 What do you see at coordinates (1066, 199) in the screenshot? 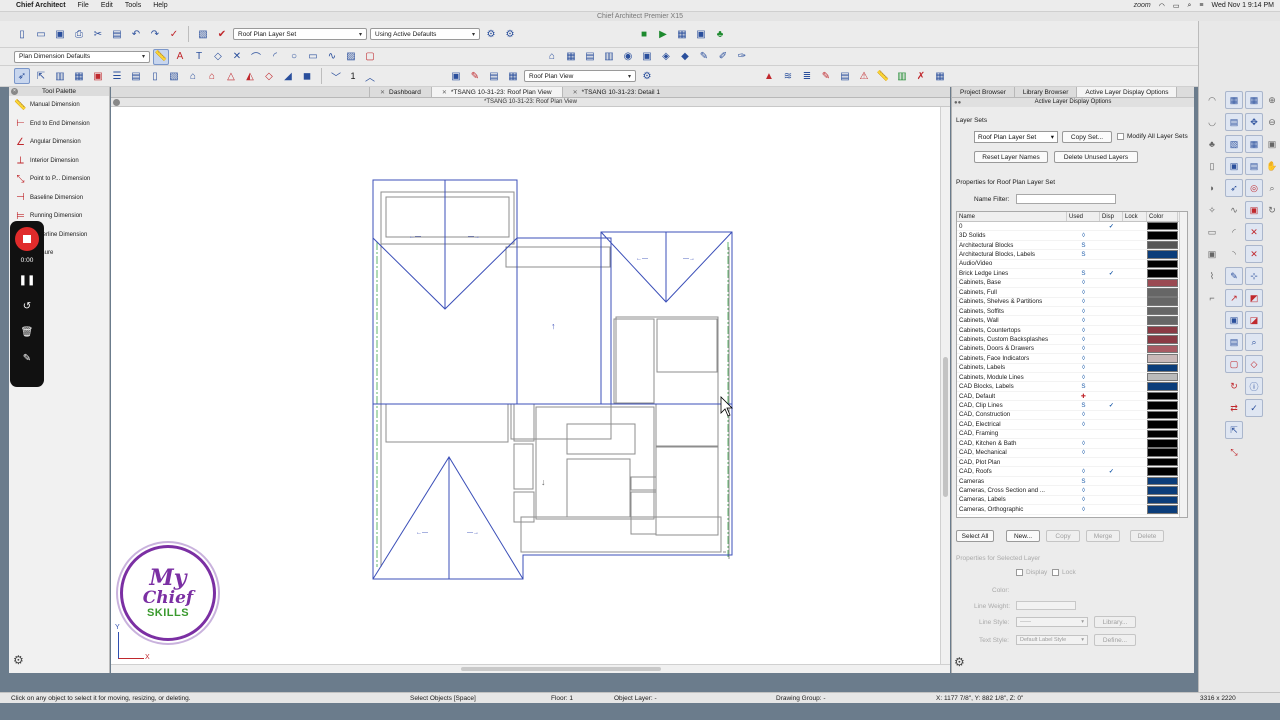
I see `name-filter-input` at bounding box center [1066, 199].